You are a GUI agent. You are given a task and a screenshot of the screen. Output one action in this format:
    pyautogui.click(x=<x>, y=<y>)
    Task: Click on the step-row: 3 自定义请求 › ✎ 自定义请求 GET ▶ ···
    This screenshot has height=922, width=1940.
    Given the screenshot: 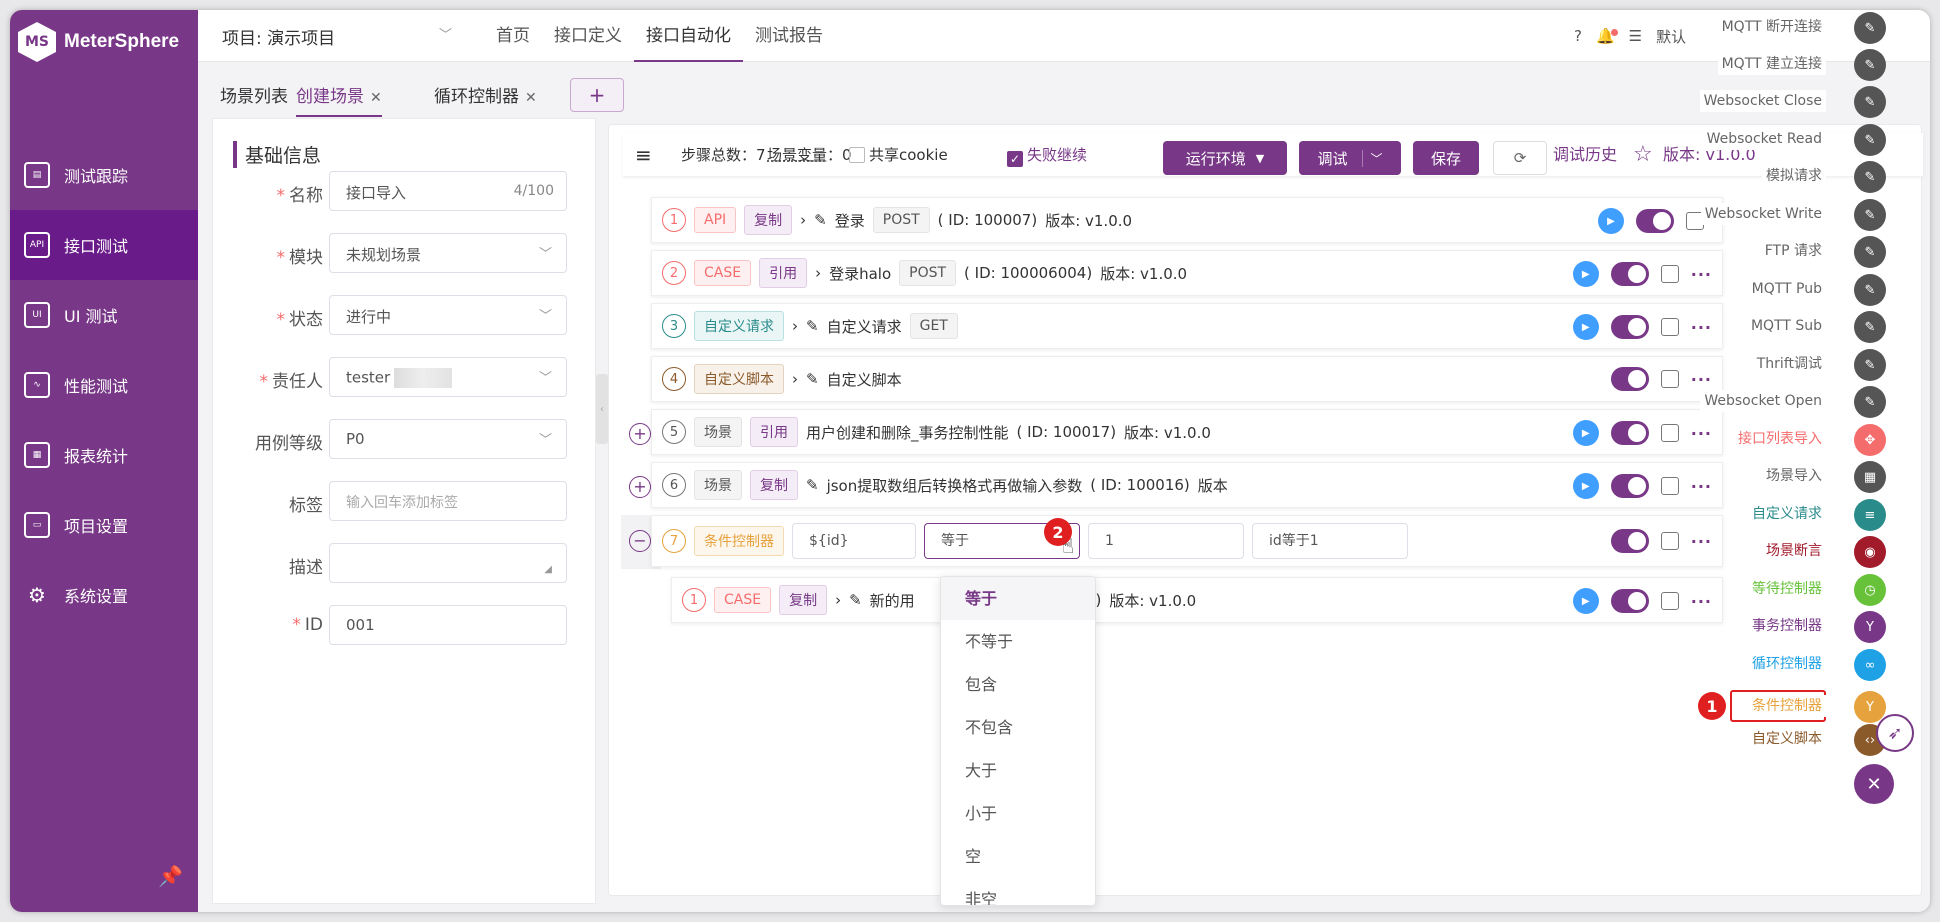 What is the action you would take?
    pyautogui.click(x=1187, y=326)
    